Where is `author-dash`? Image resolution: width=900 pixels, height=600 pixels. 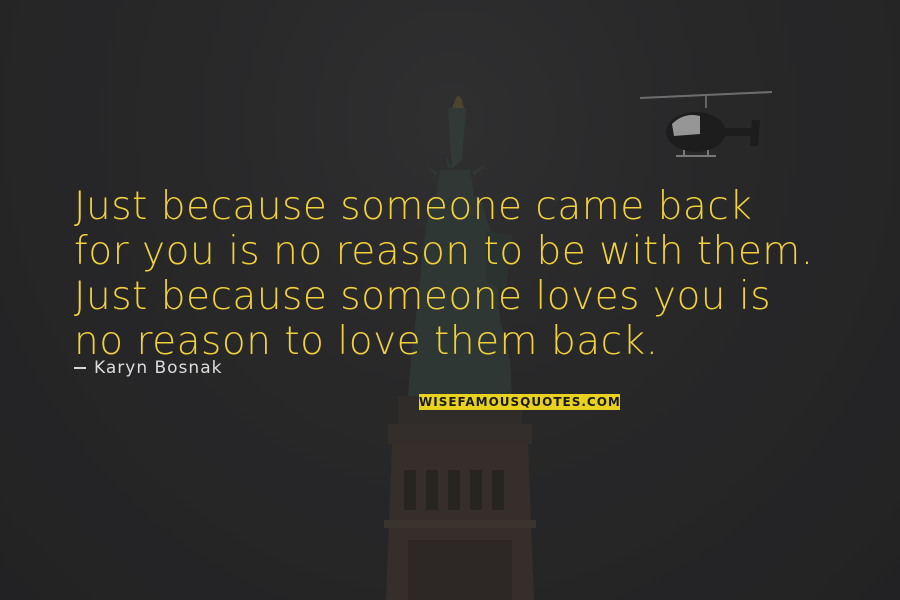 author-dash is located at coordinates (80, 368).